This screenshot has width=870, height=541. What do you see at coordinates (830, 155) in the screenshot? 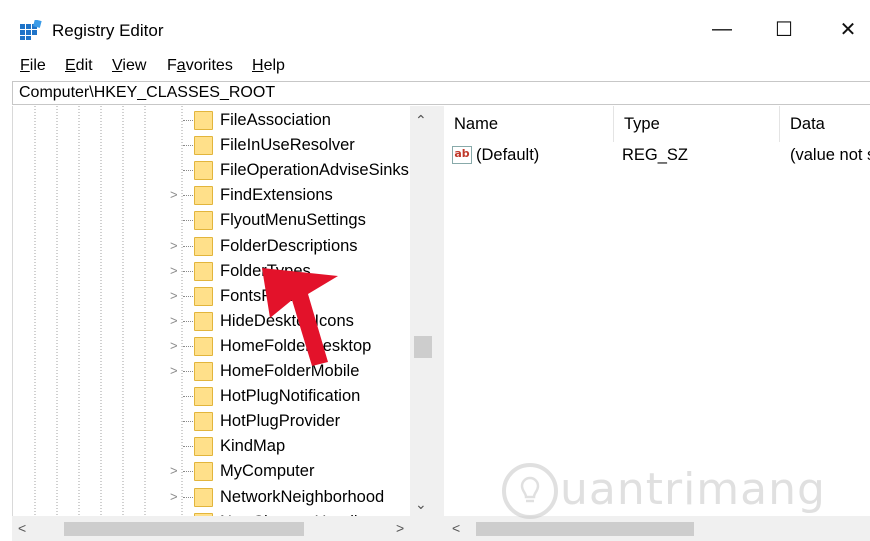
I see `value-data: (value not set)` at bounding box center [830, 155].